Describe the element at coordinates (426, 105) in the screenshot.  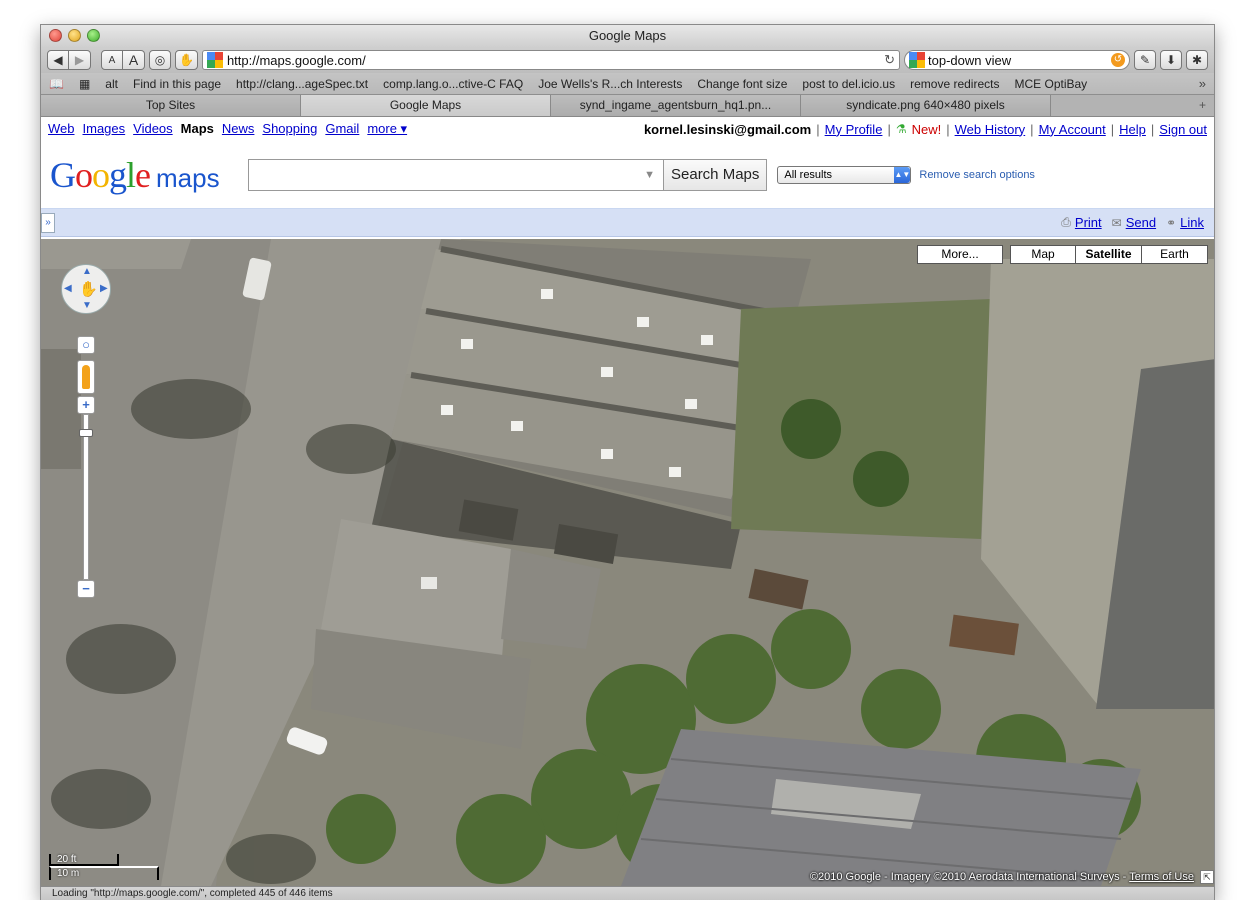
I see `tab-google-maps: Google Maps` at that location.